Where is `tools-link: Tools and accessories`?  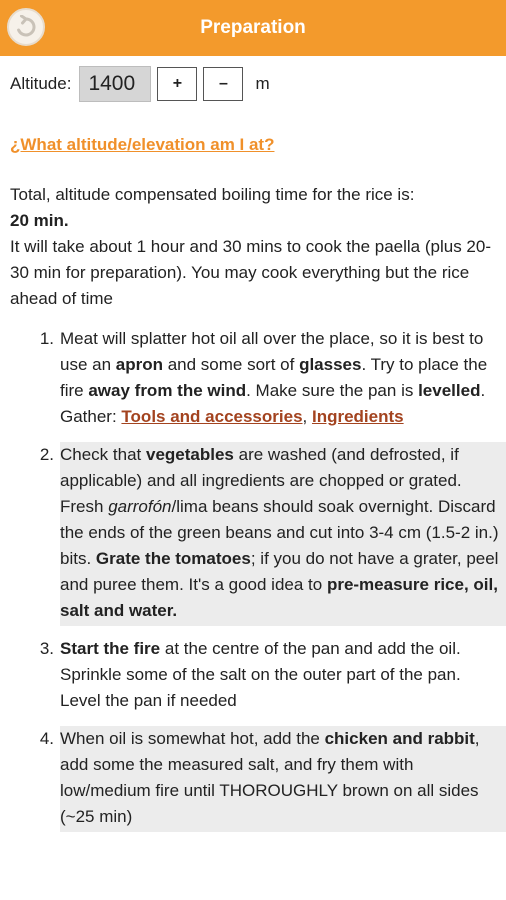 tools-link: Tools and accessories is located at coordinates (211, 416).